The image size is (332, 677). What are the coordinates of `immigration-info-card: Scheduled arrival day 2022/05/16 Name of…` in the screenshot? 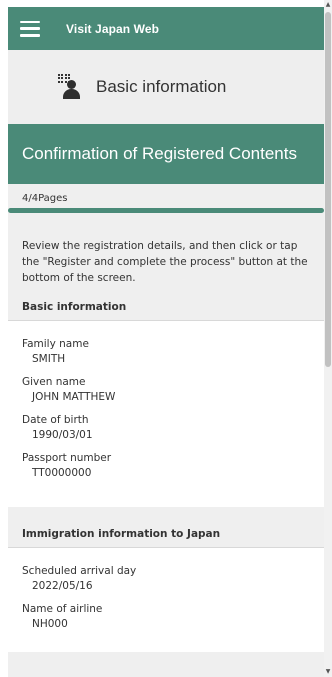 It's located at (166, 600).